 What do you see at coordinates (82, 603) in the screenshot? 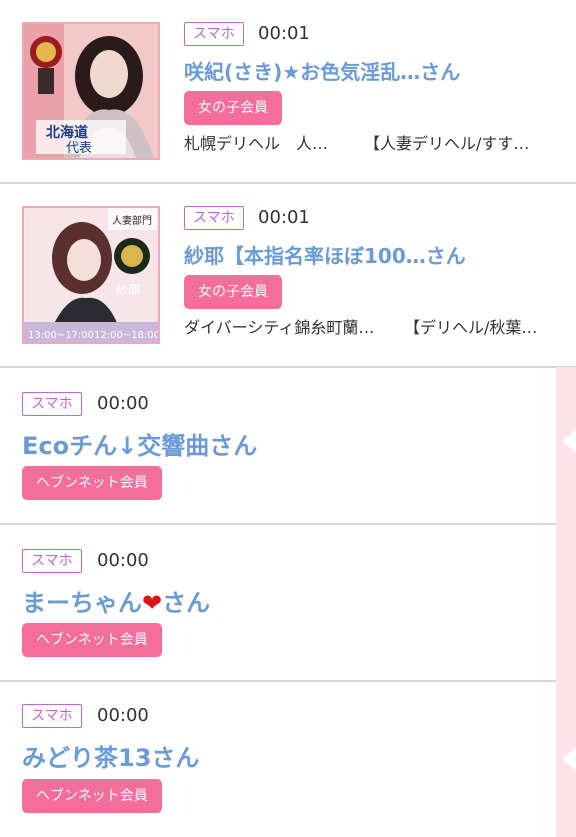
I see `member-name-text: まーちゃん` at bounding box center [82, 603].